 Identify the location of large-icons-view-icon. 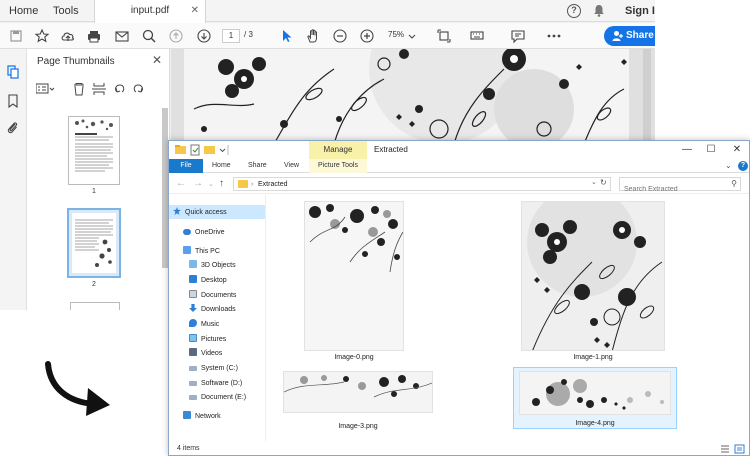
(739, 449).